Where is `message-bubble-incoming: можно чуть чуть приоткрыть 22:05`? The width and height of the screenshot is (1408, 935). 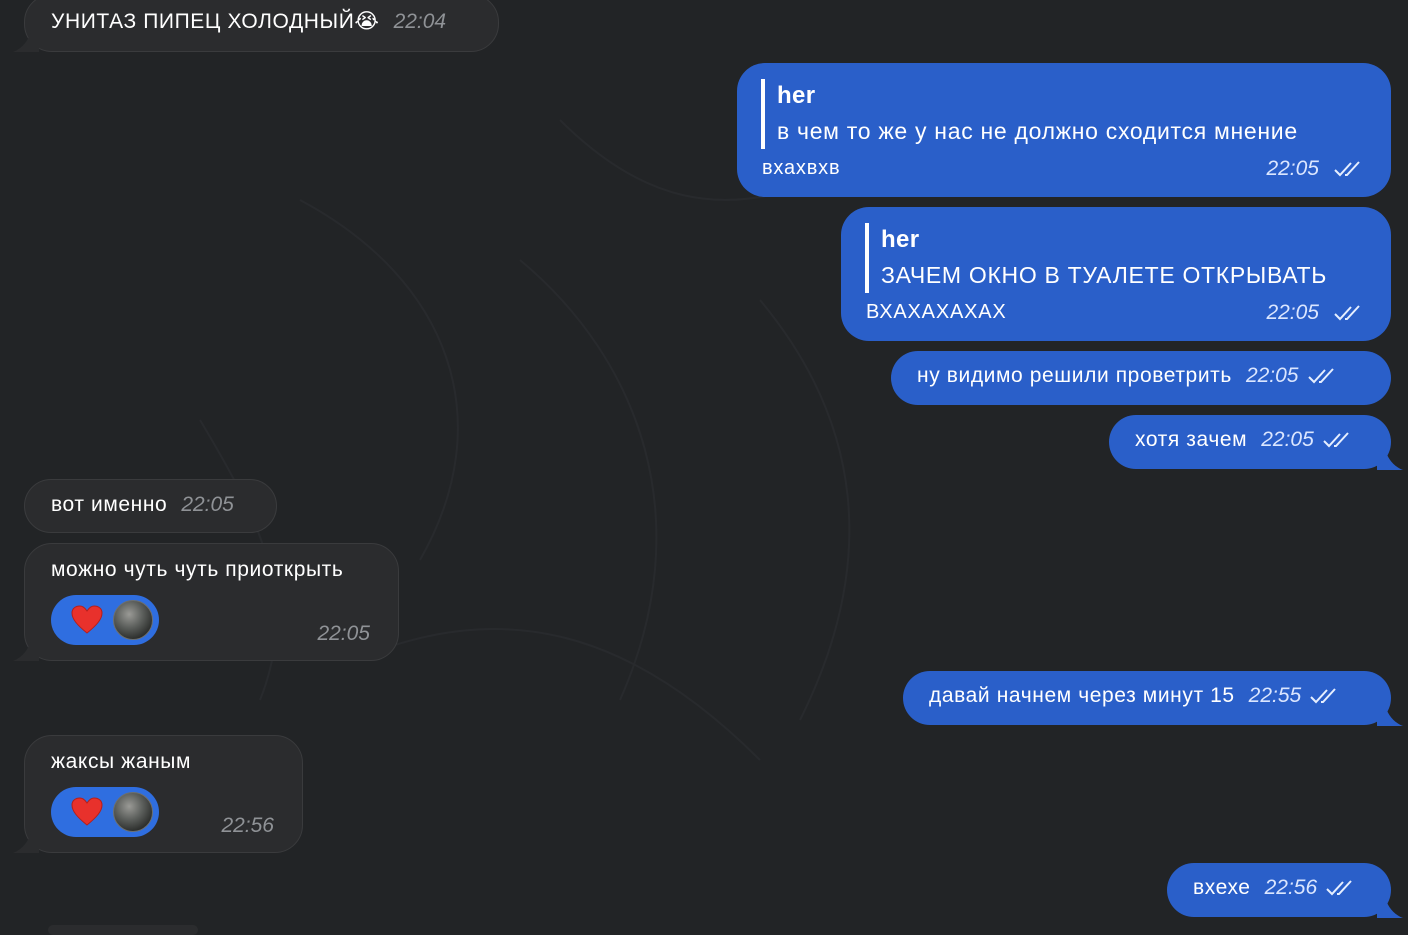
message-bubble-incoming: можно чуть чуть приоткрыть 22:05 is located at coordinates (206, 602).